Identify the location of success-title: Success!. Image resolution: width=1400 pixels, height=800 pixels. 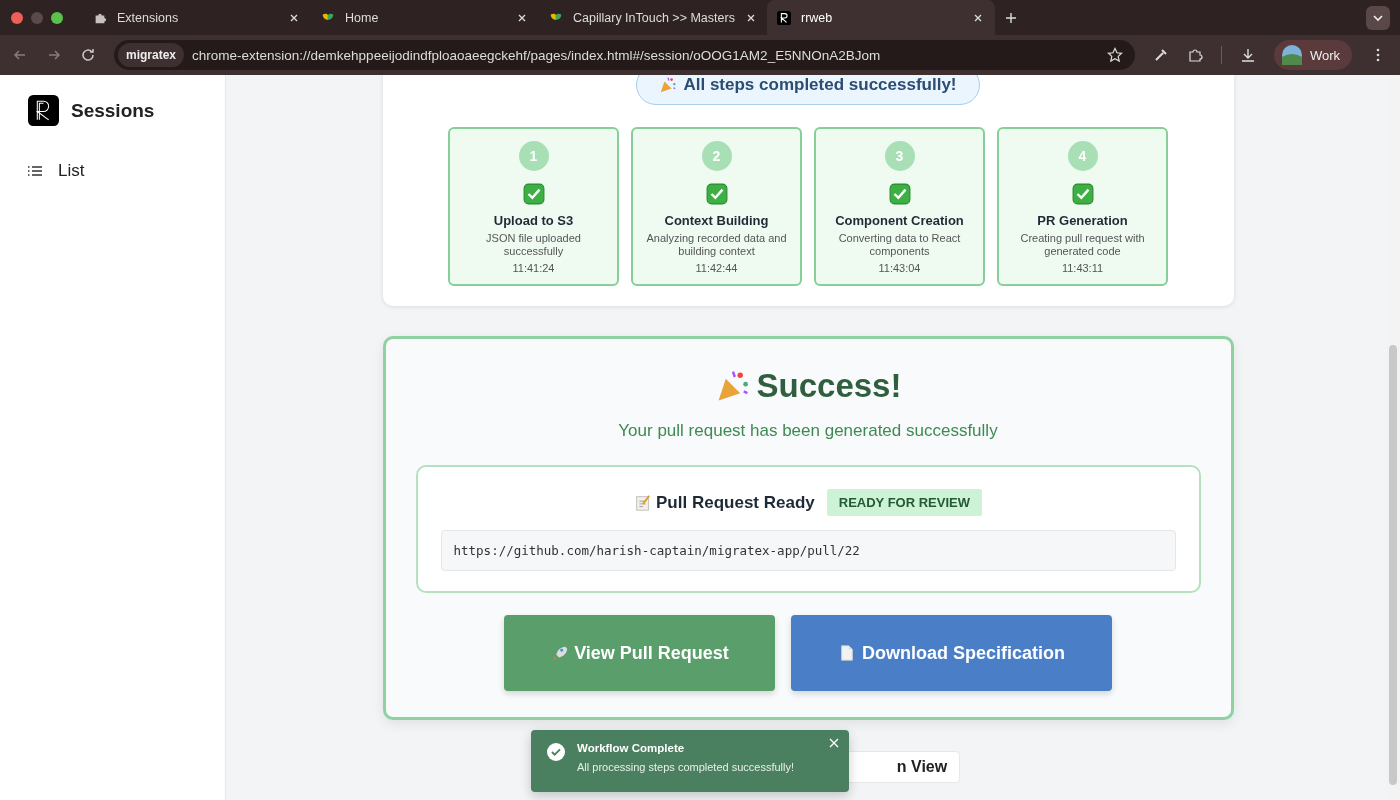
(829, 386).